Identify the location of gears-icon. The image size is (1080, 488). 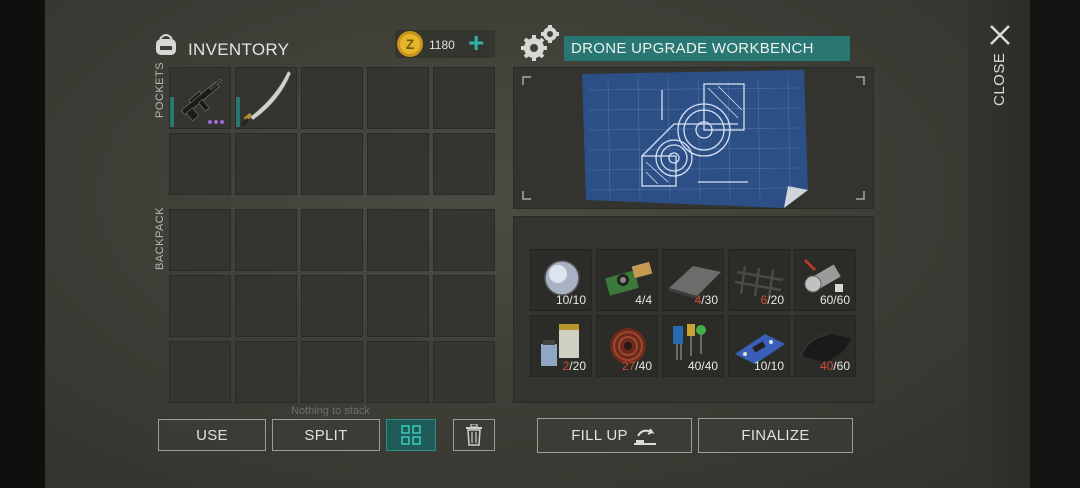
(540, 43).